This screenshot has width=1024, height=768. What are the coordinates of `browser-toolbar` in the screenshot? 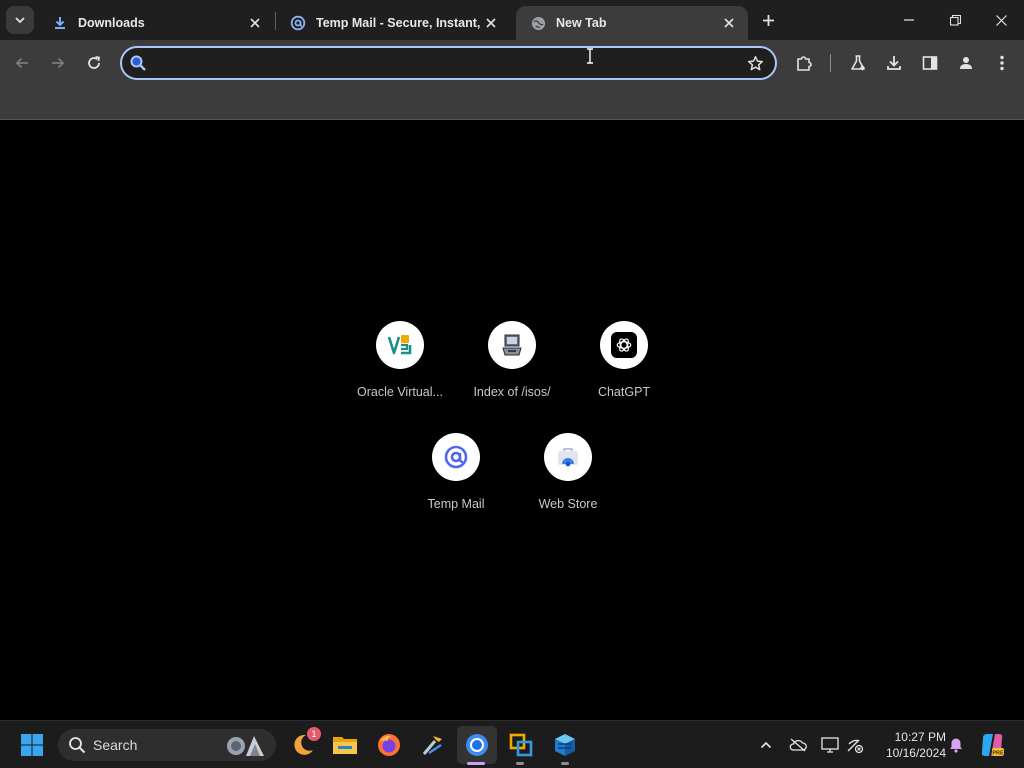 It's located at (512, 62).